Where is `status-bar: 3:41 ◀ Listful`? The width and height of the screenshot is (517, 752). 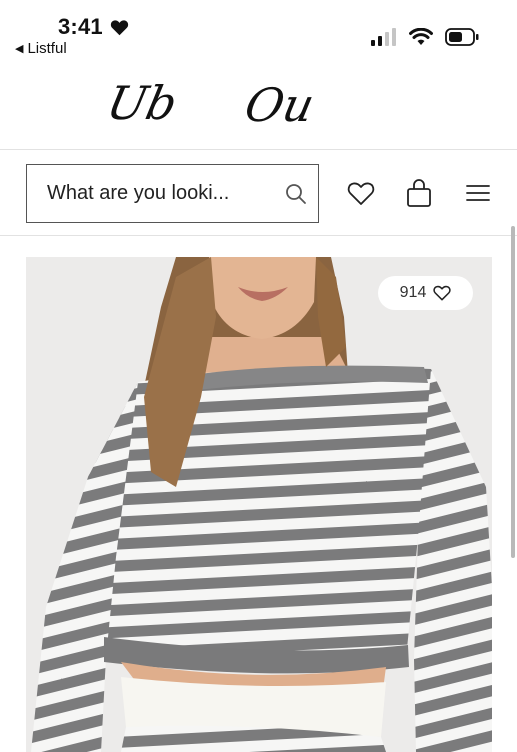 status-bar: 3:41 ◀ Listful is located at coordinates (258, 31).